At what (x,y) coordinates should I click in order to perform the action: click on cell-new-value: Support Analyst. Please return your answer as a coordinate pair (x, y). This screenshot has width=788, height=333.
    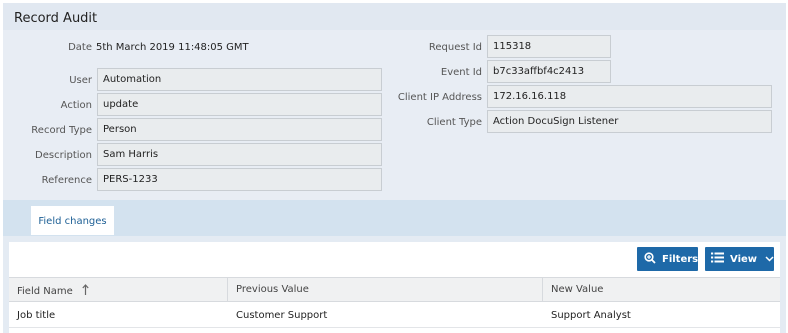
    Looking at the image, I should click on (591, 315).